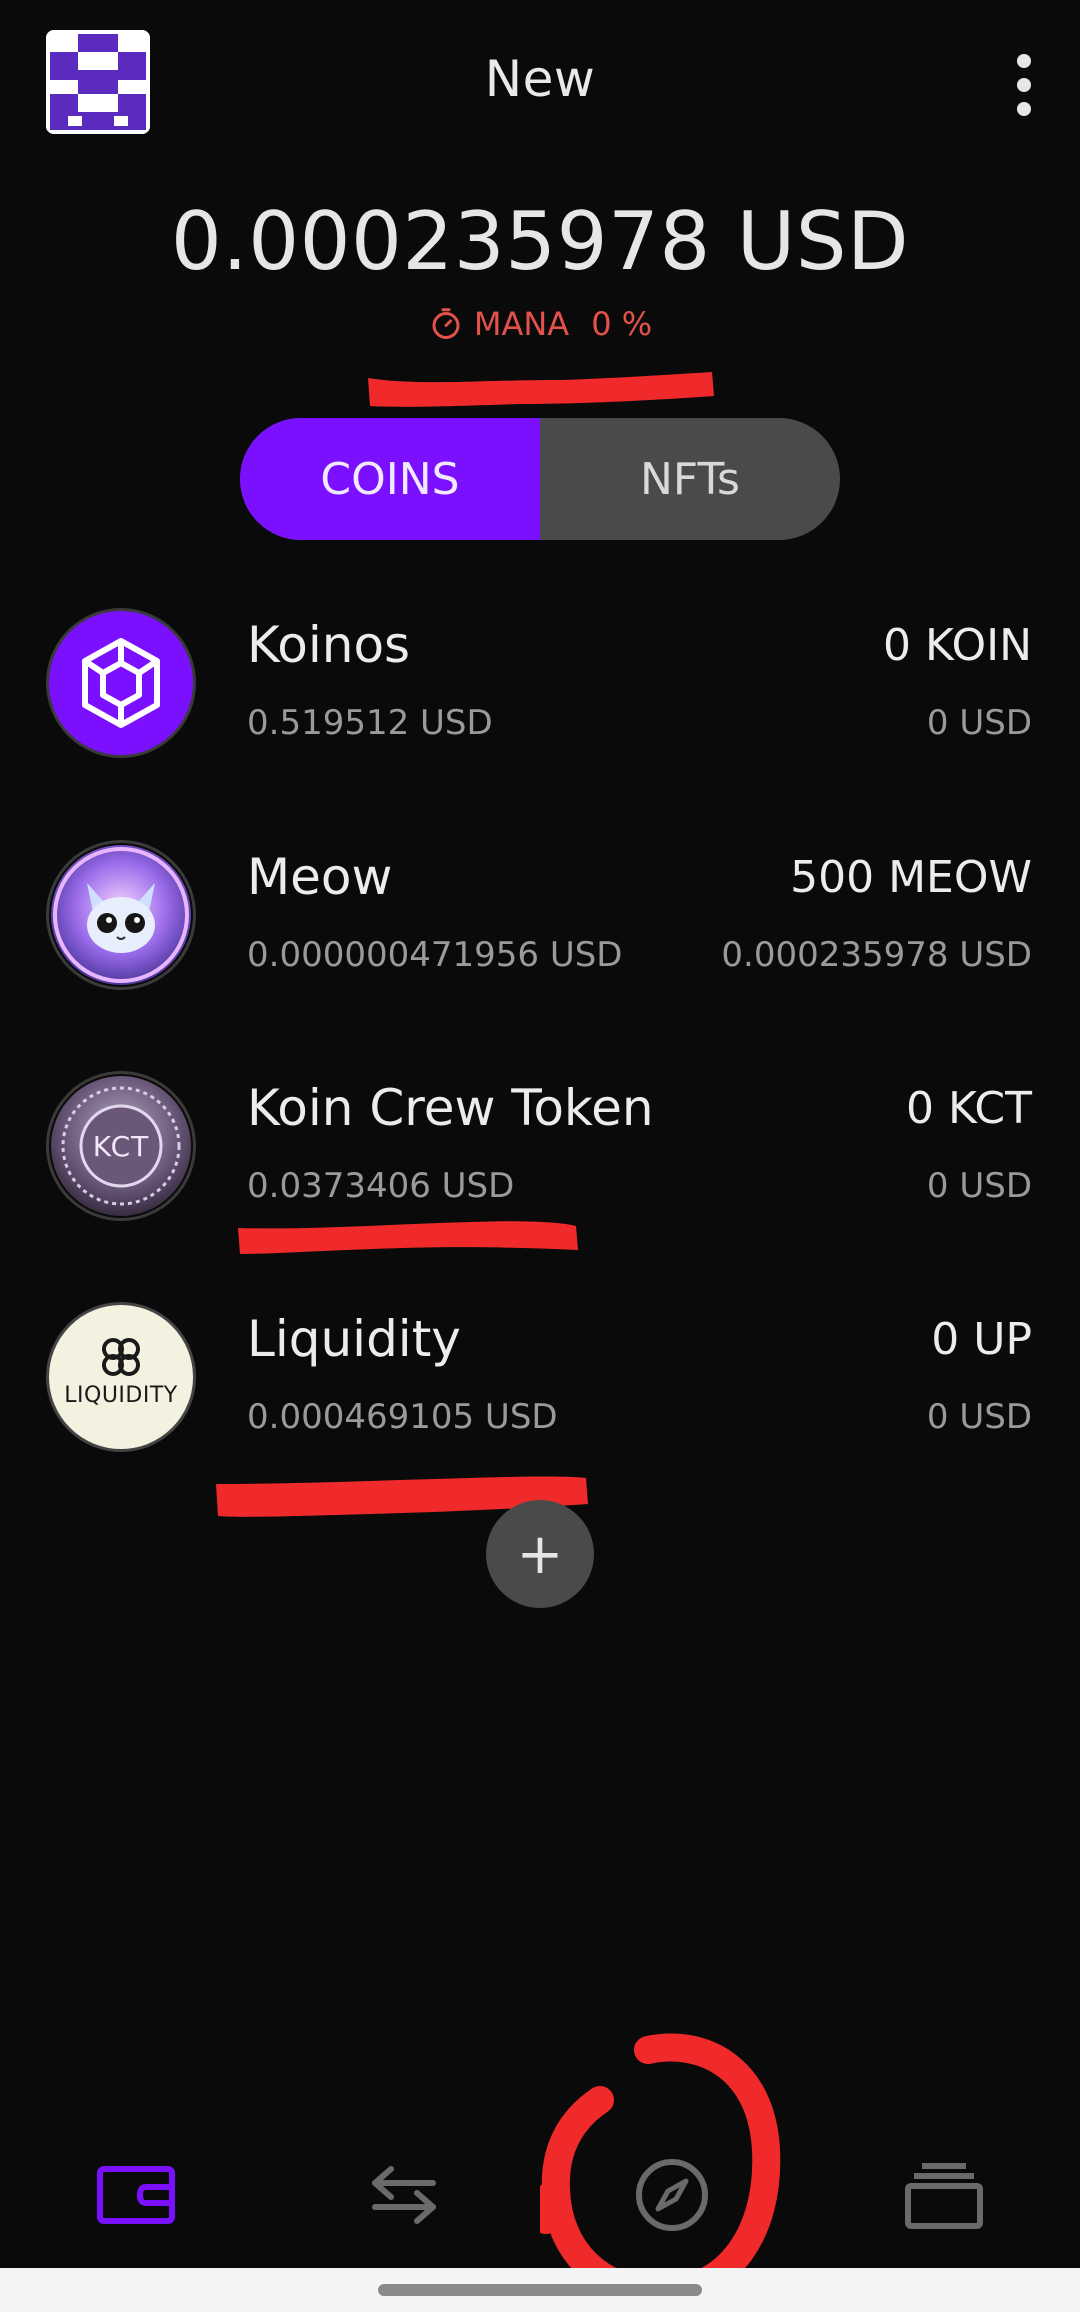 The image size is (1080, 2312). What do you see at coordinates (354, 1339) in the screenshot?
I see `token-name: Liquidity` at bounding box center [354, 1339].